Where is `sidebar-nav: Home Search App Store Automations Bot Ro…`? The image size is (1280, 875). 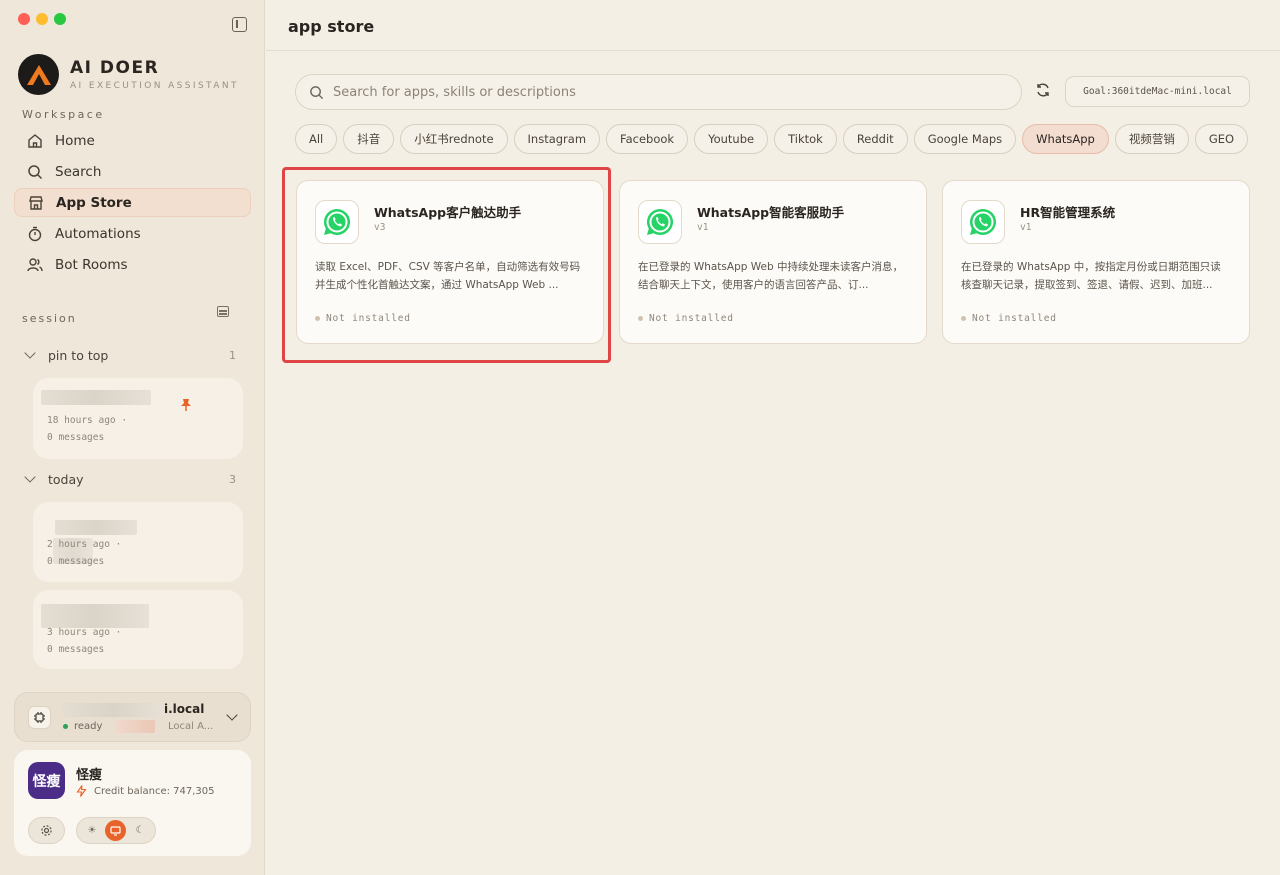 sidebar-nav: Home Search App Store Automations Bot Ro… is located at coordinates (132, 203).